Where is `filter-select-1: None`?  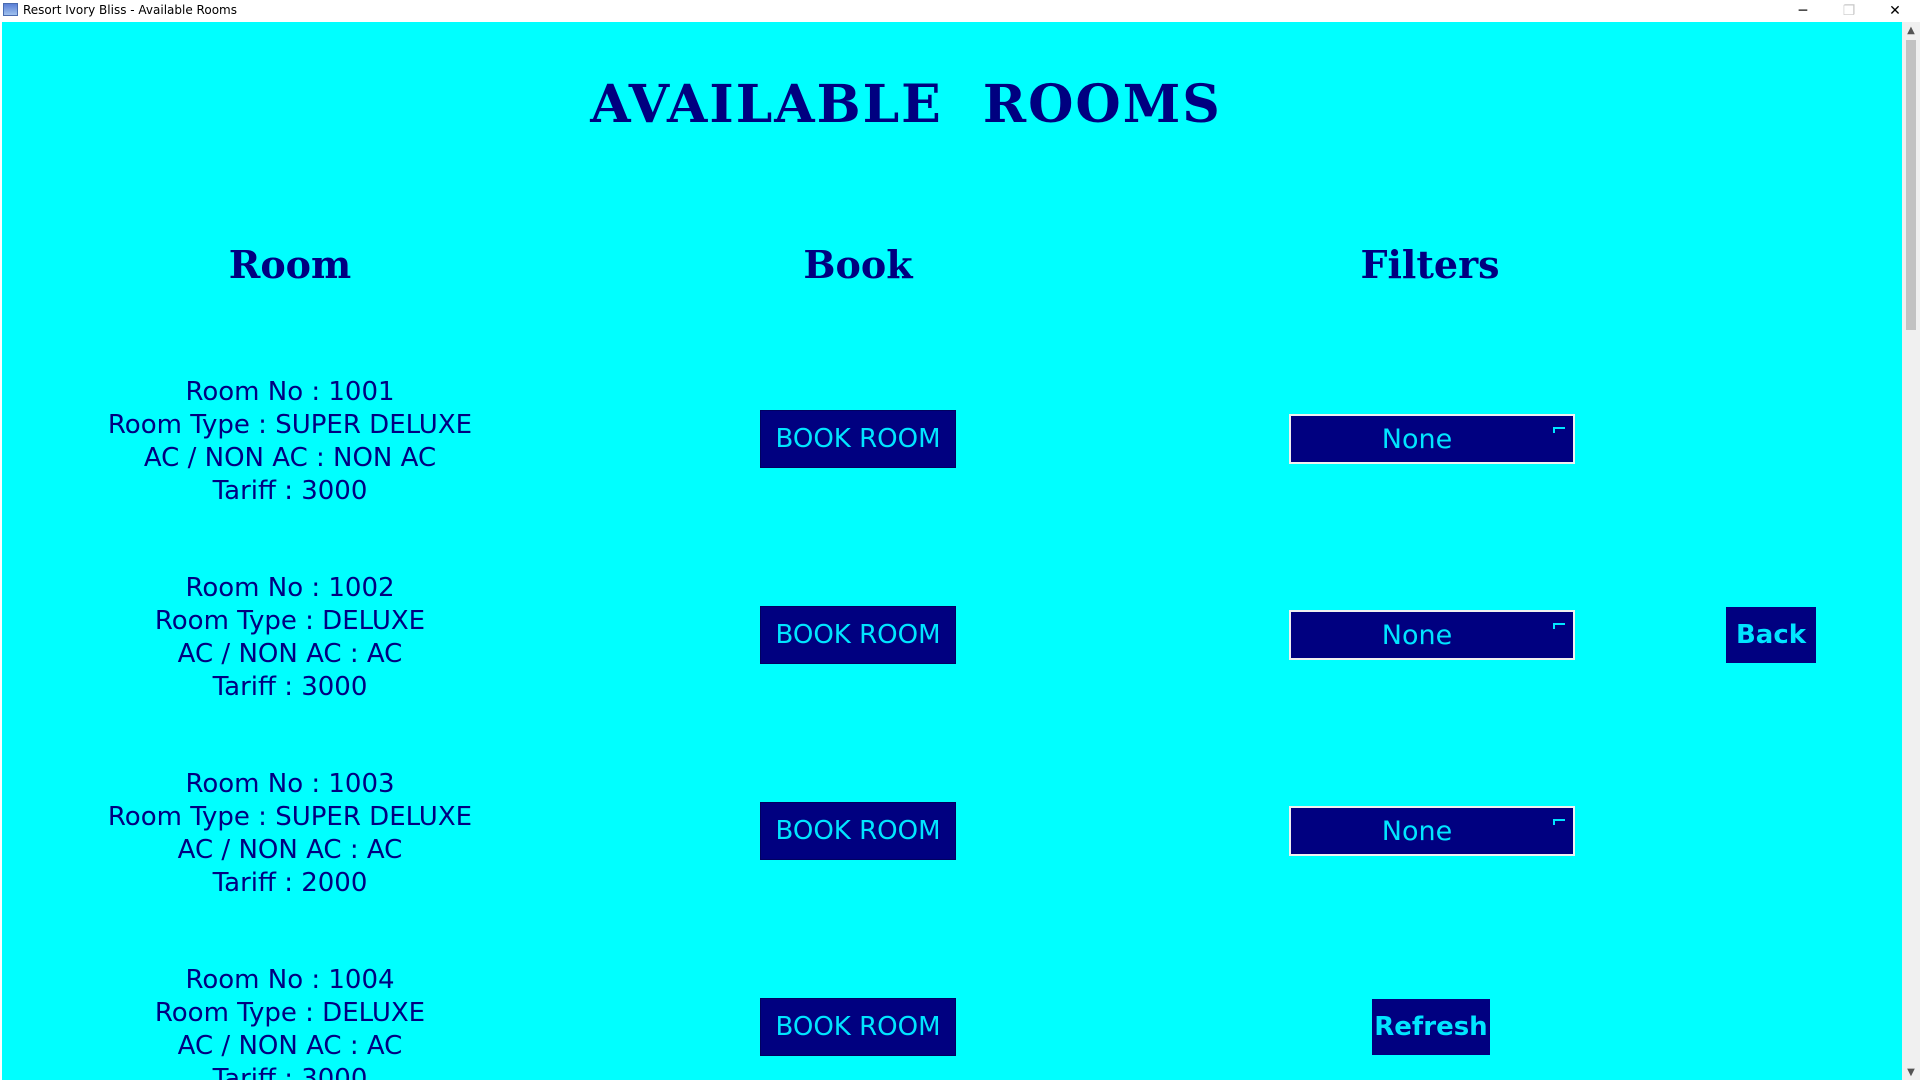
filter-select-1: None is located at coordinates (1432, 439).